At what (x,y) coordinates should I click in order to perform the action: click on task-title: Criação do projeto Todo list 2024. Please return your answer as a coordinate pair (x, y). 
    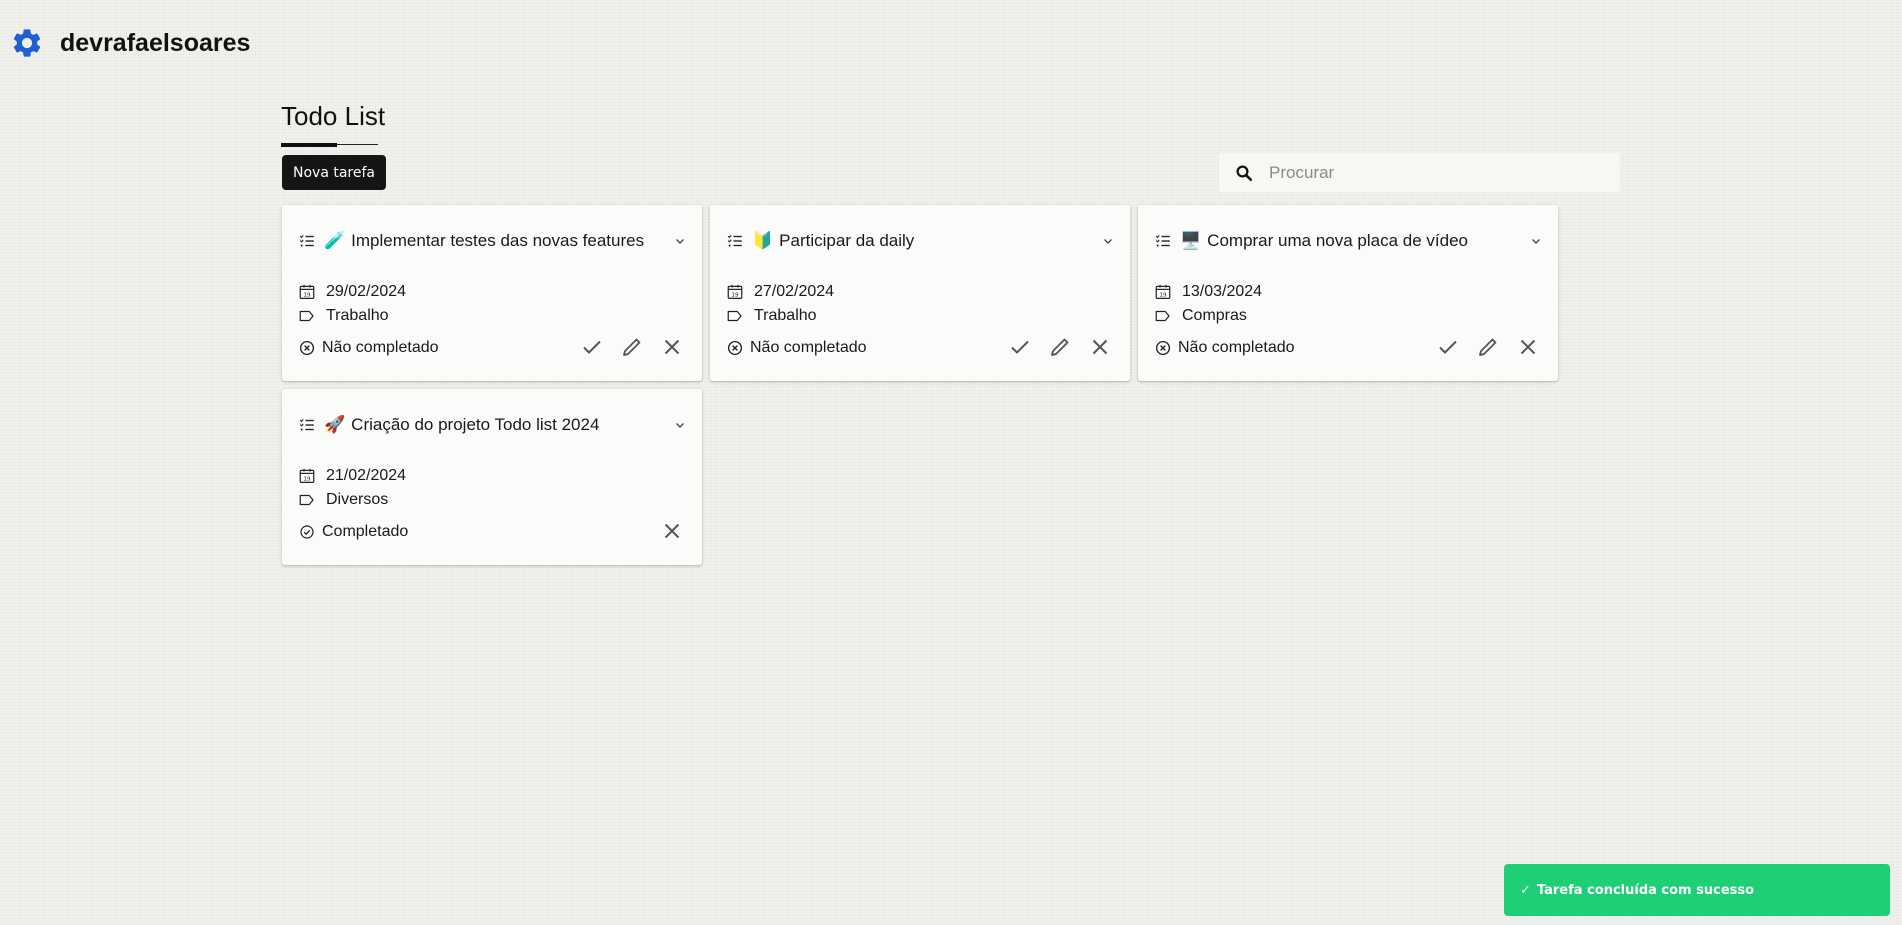
    Looking at the image, I should click on (475, 424).